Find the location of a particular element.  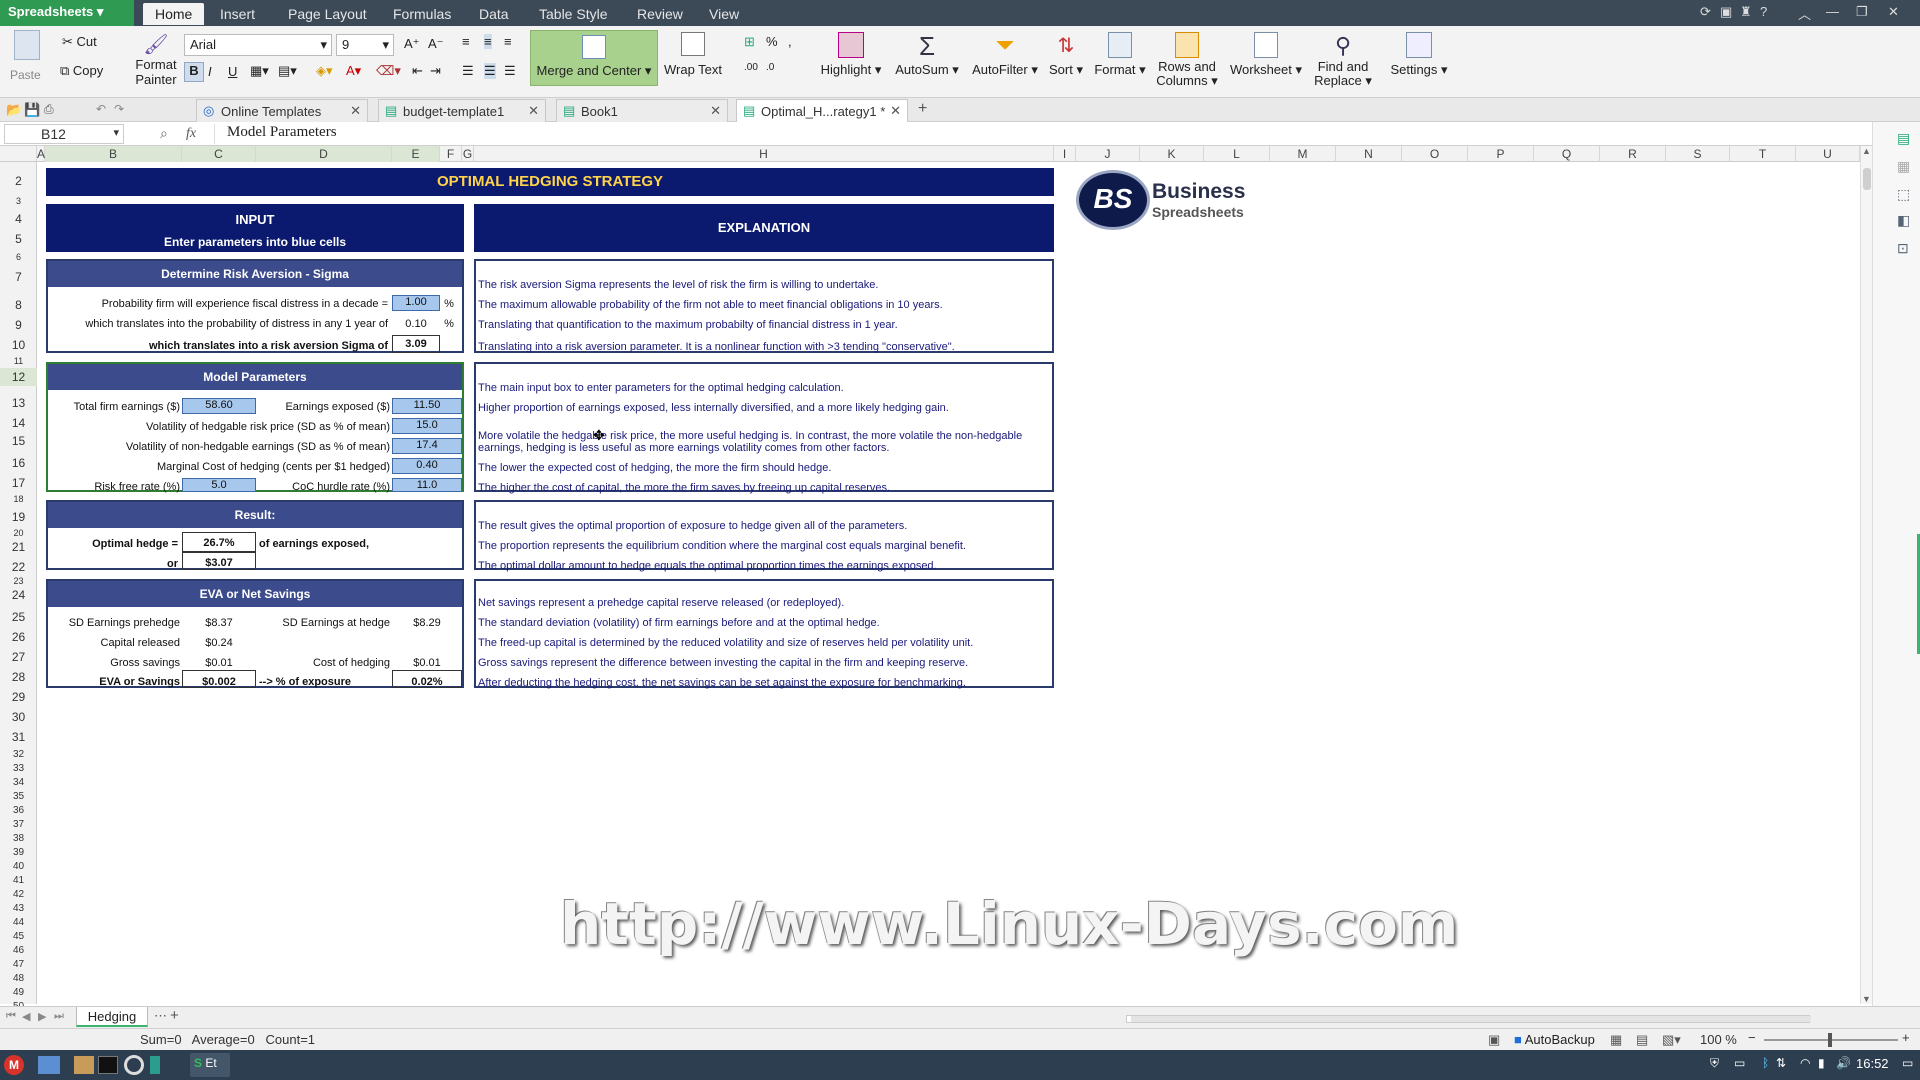

col-m: M is located at coordinates (1303, 154).